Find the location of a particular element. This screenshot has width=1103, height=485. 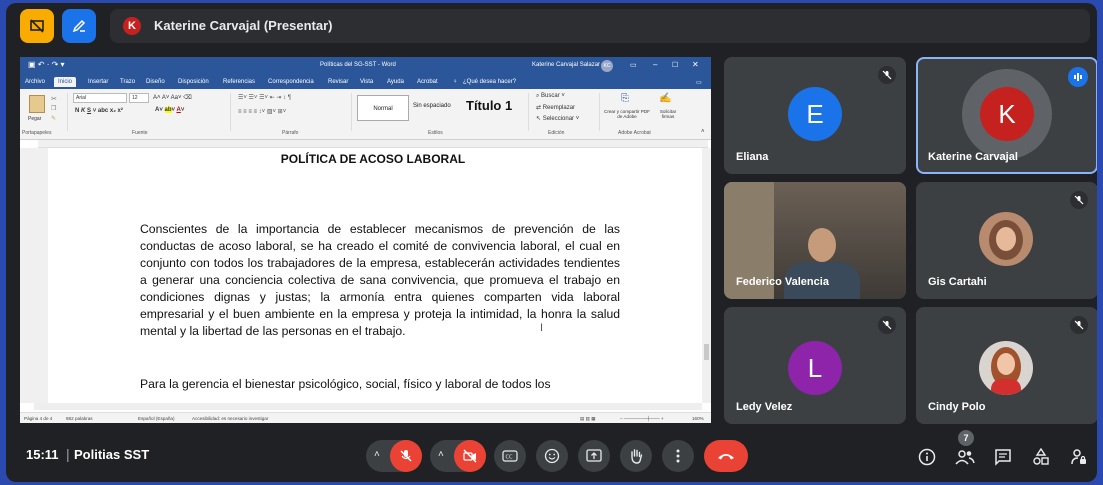

camera-toggle-button is located at coordinates (470, 456).